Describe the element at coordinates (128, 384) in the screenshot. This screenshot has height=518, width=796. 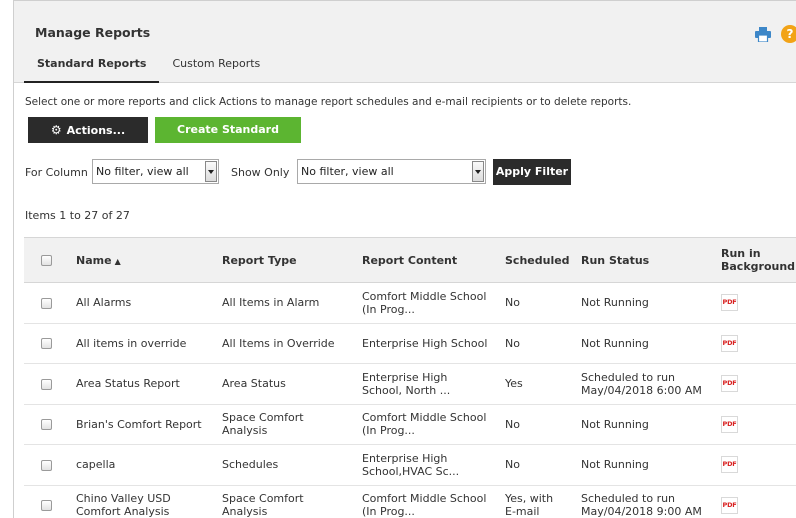
I see `report-name-cell: Area Status Report` at that location.